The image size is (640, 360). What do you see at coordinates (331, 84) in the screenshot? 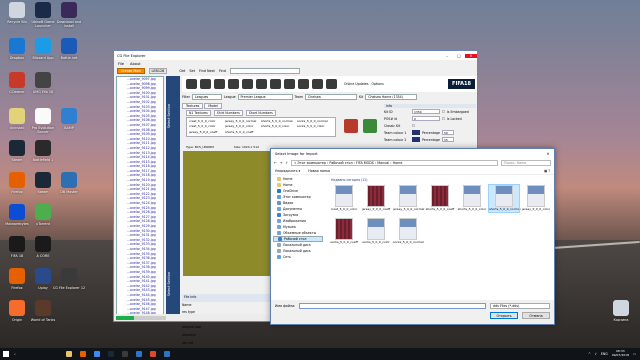
I see `gear-icon` at bounding box center [331, 84].